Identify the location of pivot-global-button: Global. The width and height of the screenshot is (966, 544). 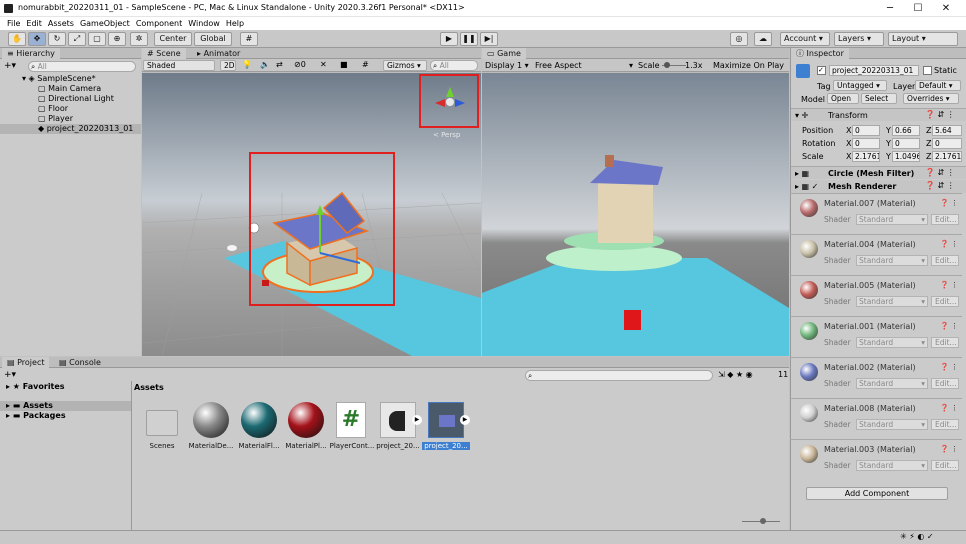
(213, 39).